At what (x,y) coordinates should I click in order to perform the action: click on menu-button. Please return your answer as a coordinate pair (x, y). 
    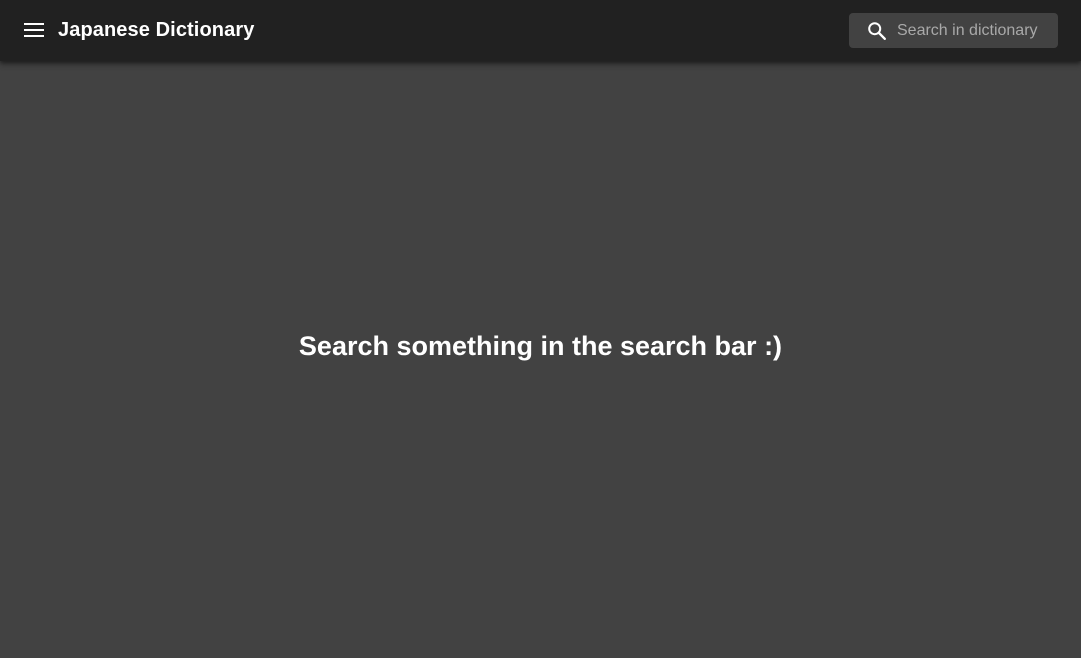
    Looking at the image, I should click on (34, 30).